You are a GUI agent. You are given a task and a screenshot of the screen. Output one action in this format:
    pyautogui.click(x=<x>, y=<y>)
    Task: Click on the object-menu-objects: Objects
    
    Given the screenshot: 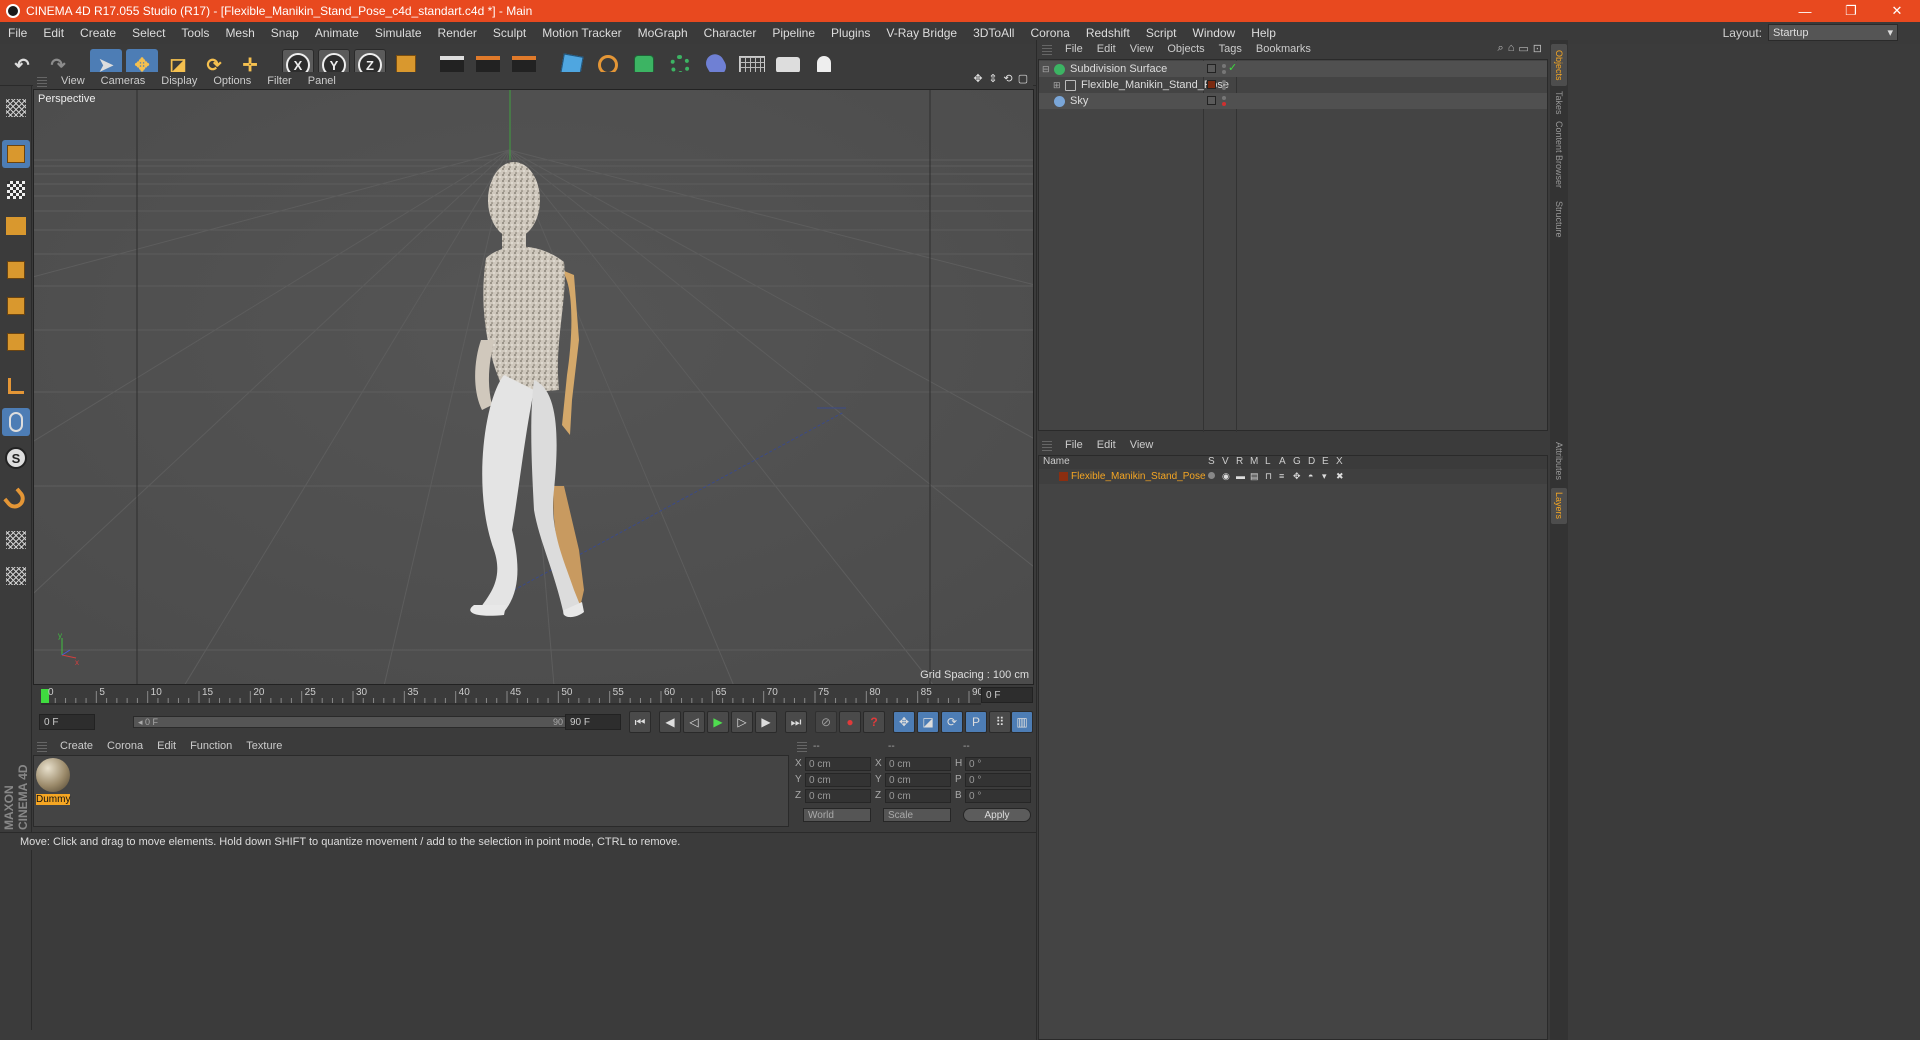 What is the action you would take?
    pyautogui.click(x=1185, y=49)
    